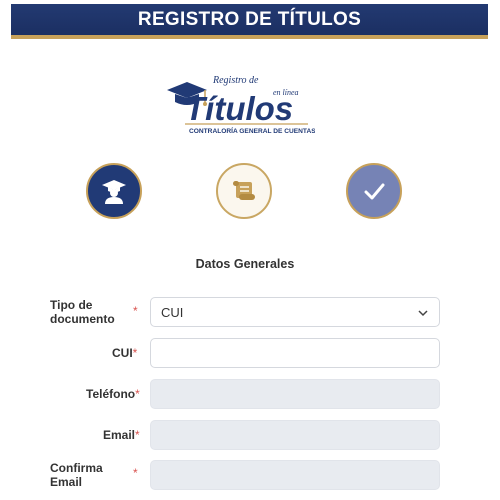 The width and height of the screenshot is (500, 500). Describe the element at coordinates (295, 475) in the screenshot. I see `confirma-email-input` at that location.